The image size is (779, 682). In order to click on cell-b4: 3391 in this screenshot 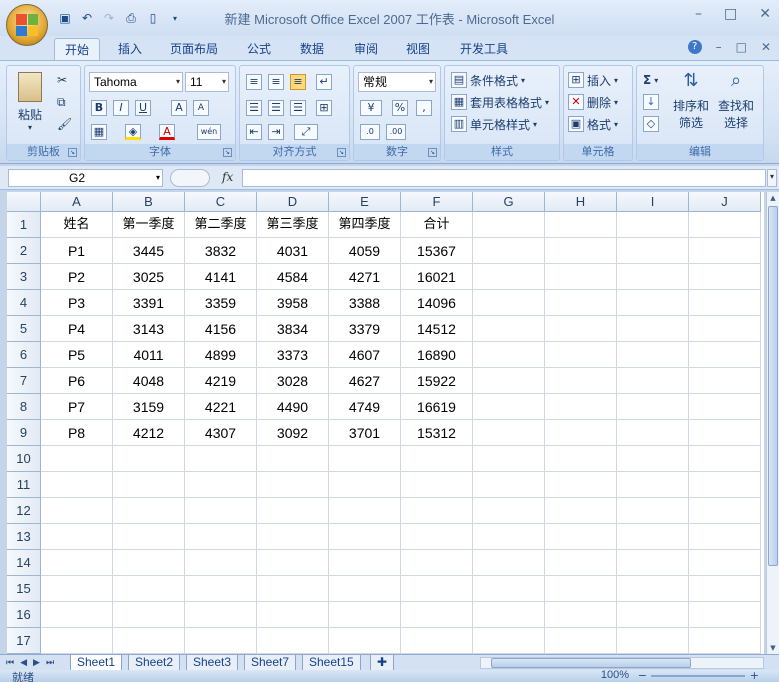, I will do `click(149, 303)`.